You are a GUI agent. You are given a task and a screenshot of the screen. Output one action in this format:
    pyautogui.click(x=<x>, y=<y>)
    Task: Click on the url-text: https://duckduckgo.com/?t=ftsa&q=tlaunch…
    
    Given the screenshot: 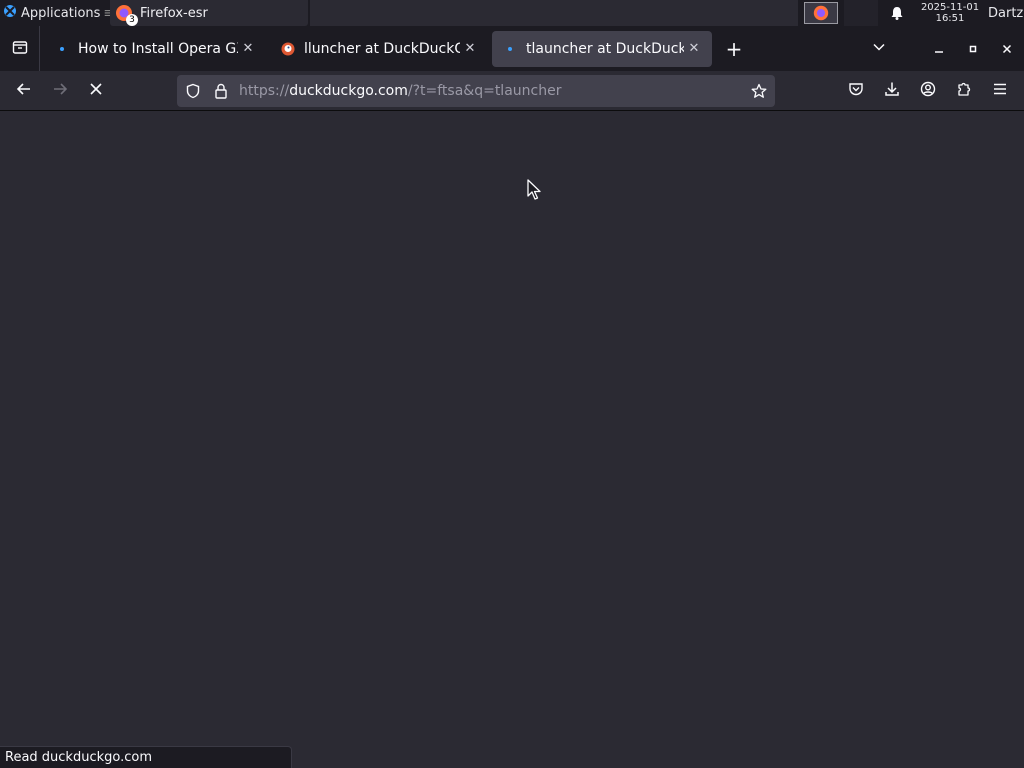 What is the action you would take?
    pyautogui.click(x=490, y=91)
    